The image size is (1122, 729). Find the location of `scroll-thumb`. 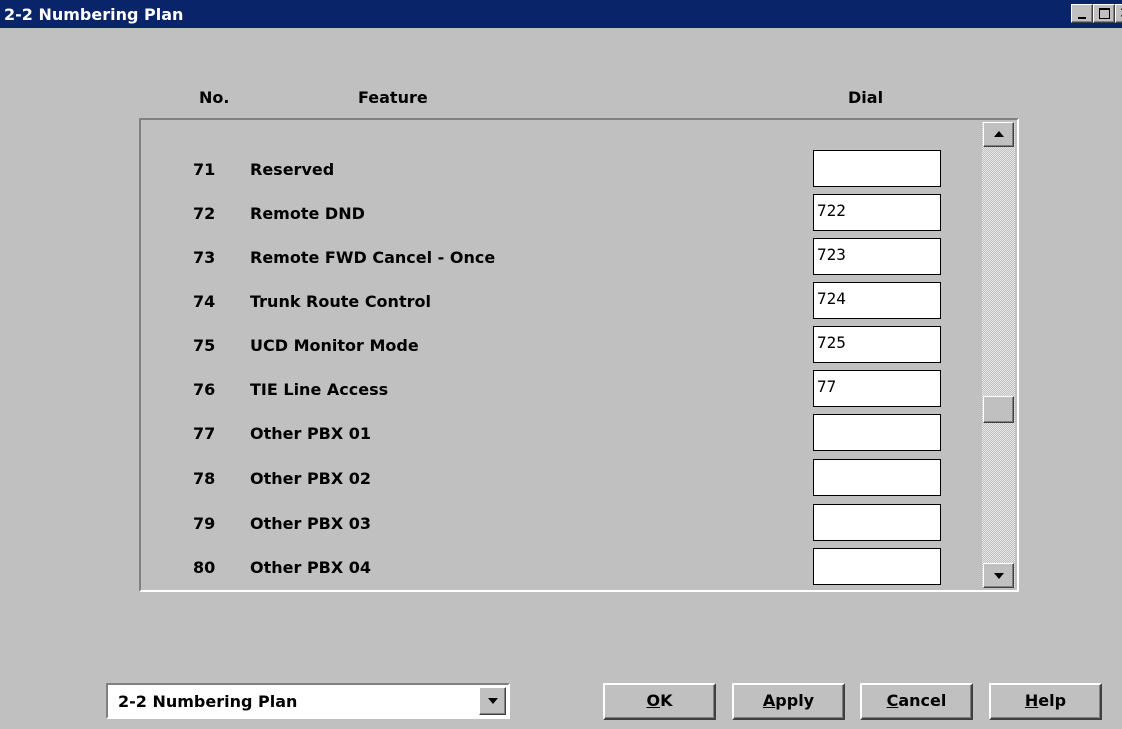

scroll-thumb is located at coordinates (998, 409).